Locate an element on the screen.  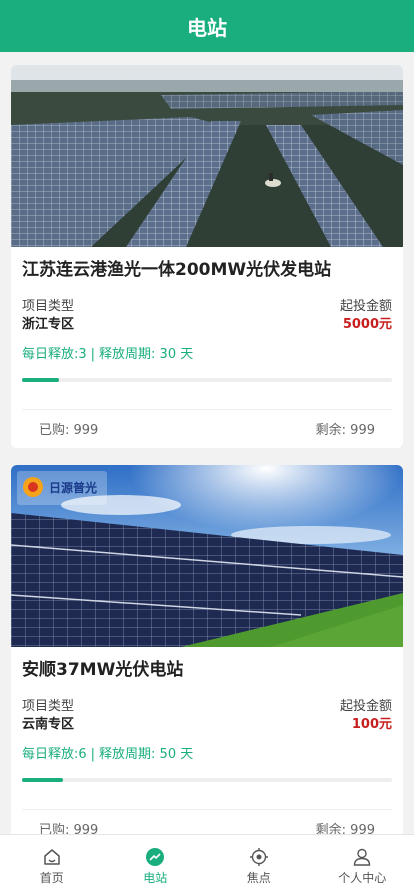
page-title: 电站 is located at coordinates (207, 27).